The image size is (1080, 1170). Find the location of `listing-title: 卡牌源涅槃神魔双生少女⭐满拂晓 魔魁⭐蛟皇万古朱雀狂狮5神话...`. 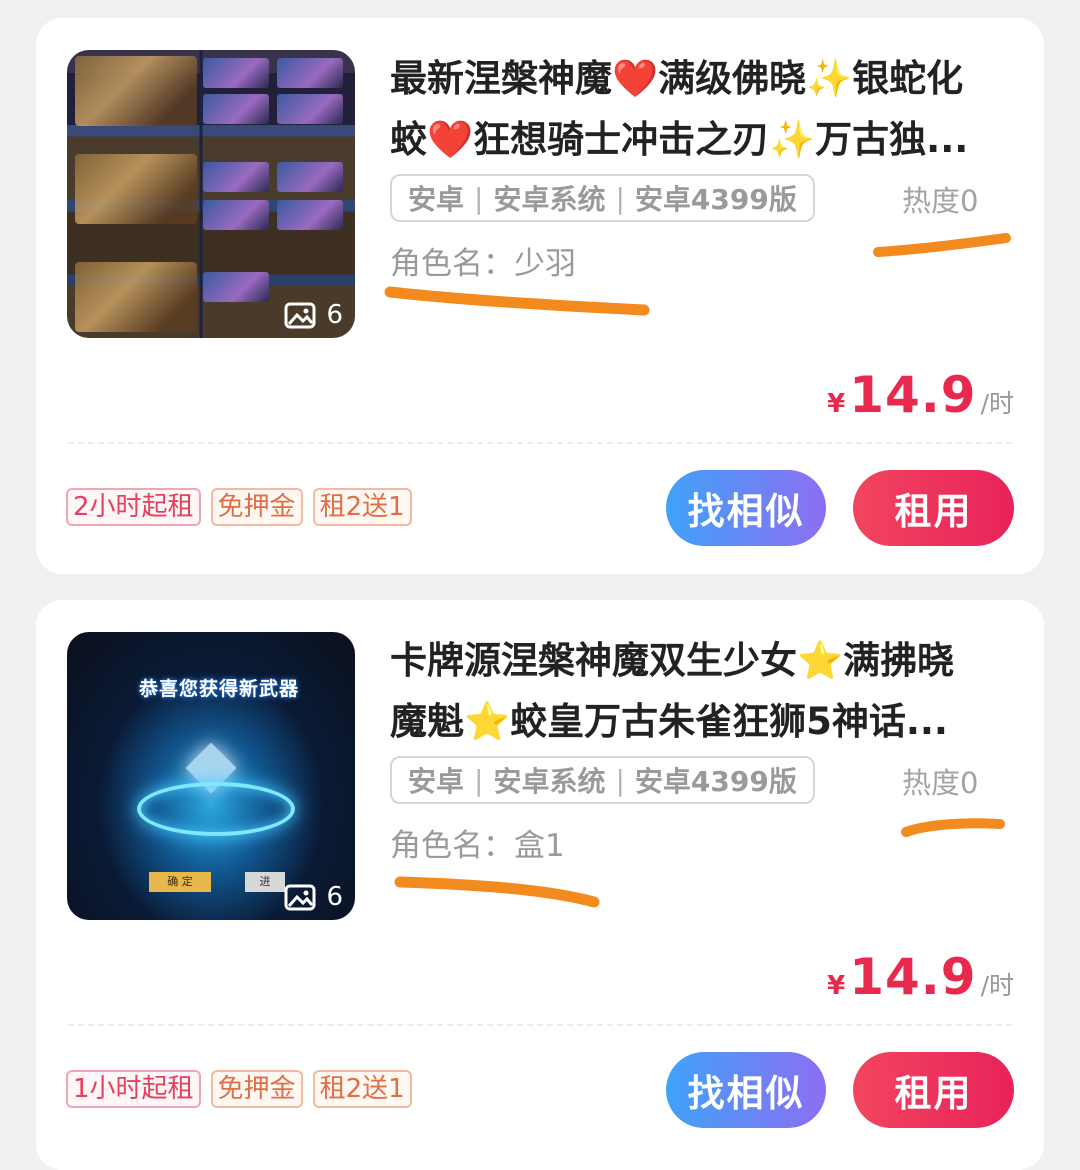

listing-title: 卡牌源涅槃神魔双生少女⭐满拂晓 魔魁⭐蛟皇万古朱雀狂狮5神话... is located at coordinates (700, 691).